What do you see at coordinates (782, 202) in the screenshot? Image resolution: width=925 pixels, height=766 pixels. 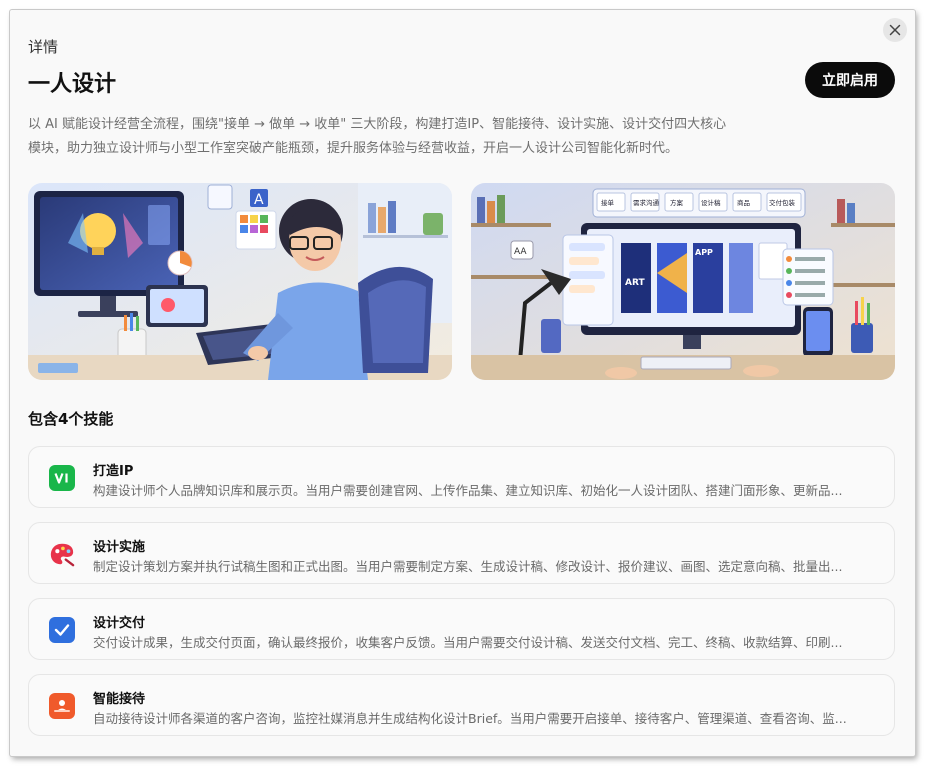 I see `workflow-tab: 交付包装` at bounding box center [782, 202].